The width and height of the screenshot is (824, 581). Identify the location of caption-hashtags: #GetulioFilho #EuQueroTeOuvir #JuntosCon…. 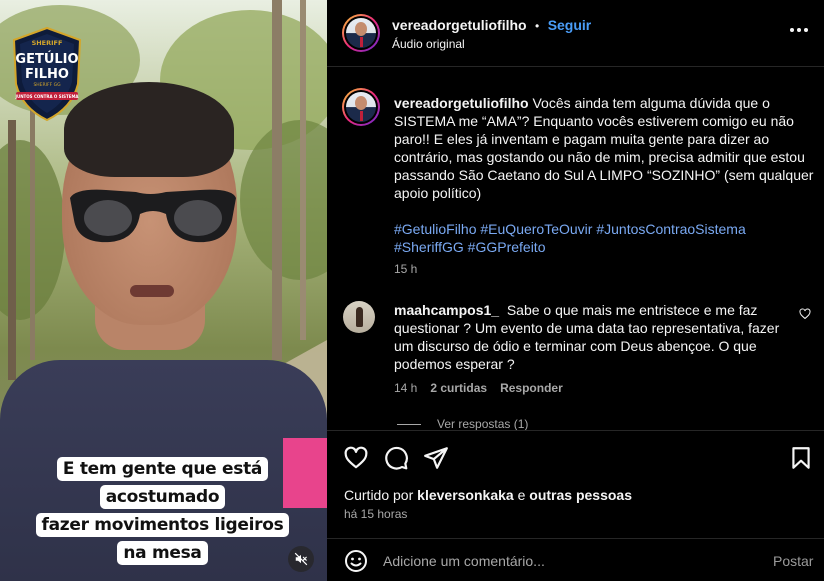
(604, 238).